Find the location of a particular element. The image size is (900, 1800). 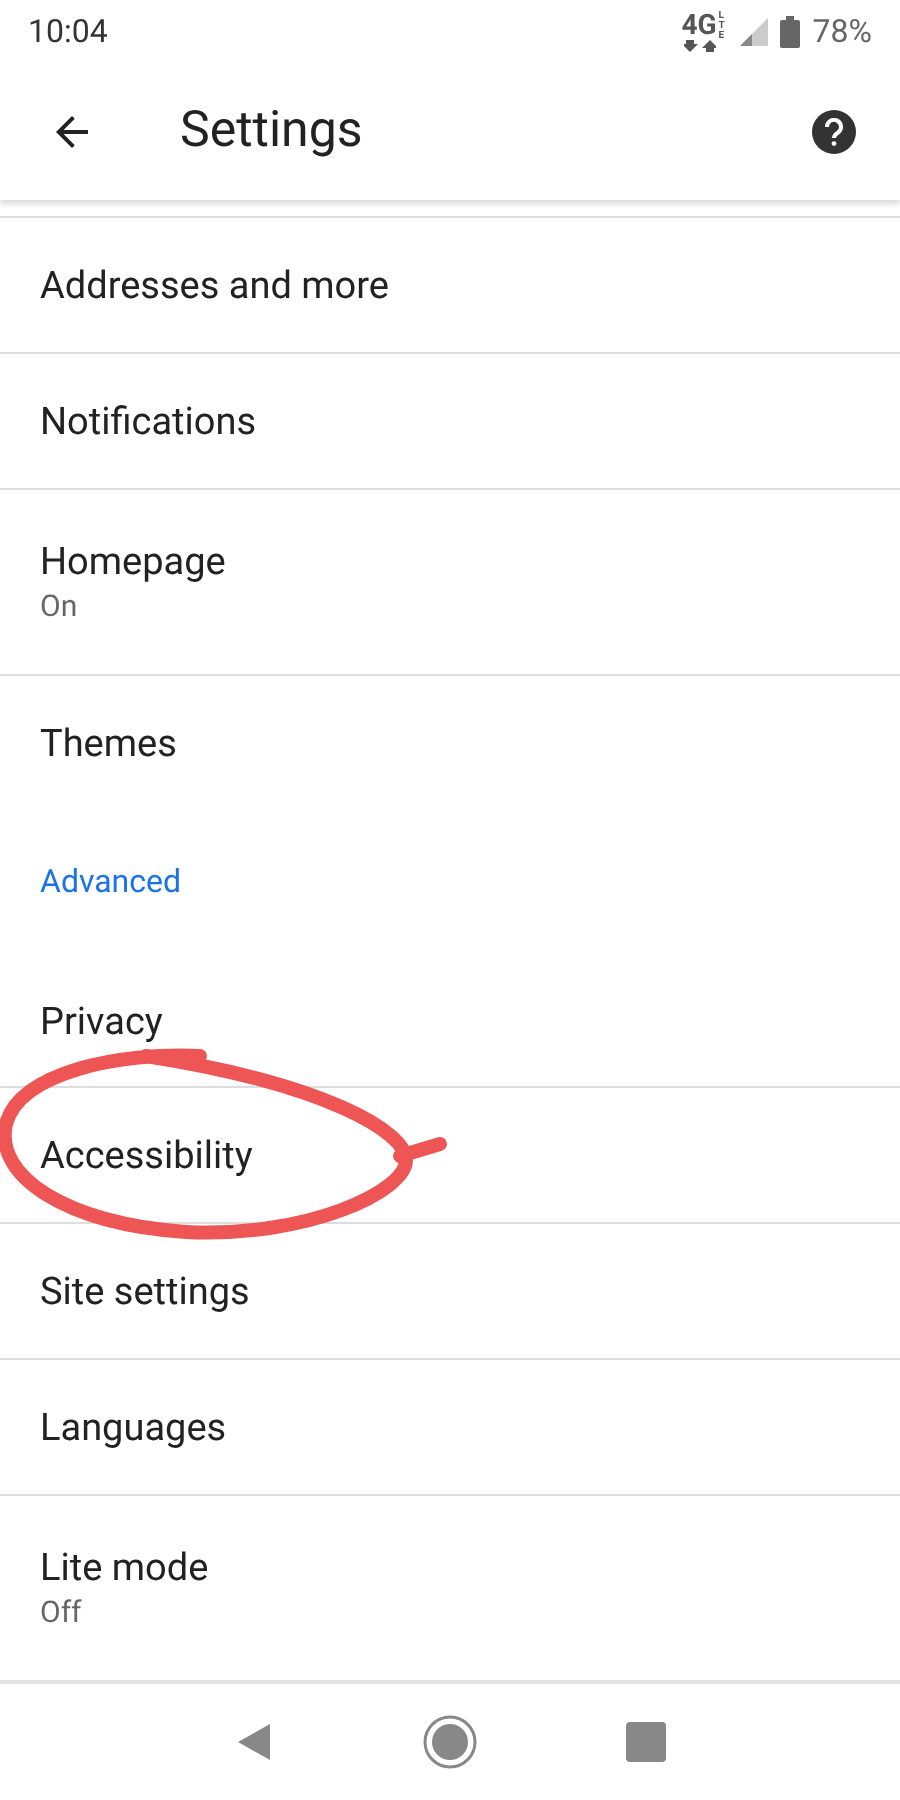

item-label: Site settings is located at coordinates (146, 1291).